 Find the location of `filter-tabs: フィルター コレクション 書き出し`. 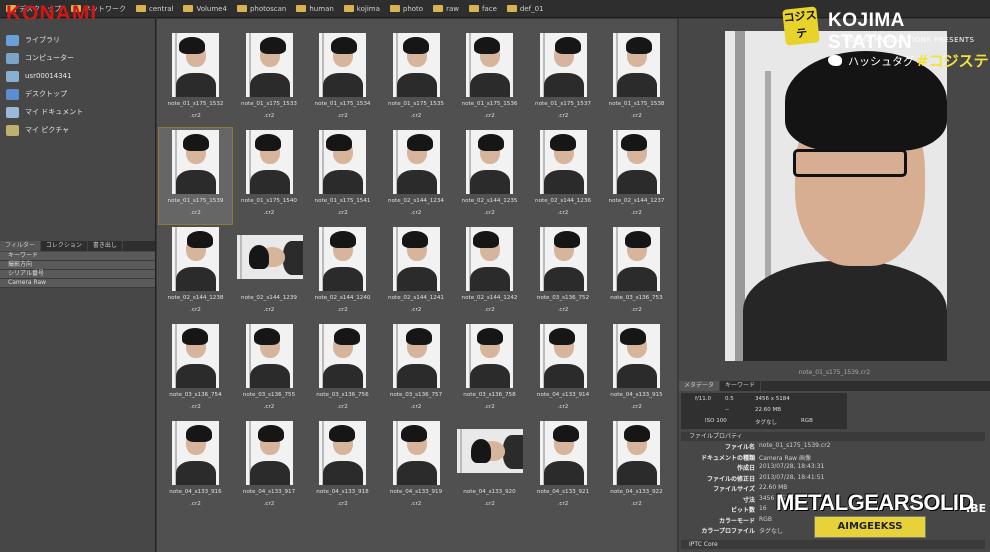

filter-tabs: フィルター コレクション 書き出し is located at coordinates (77, 246).